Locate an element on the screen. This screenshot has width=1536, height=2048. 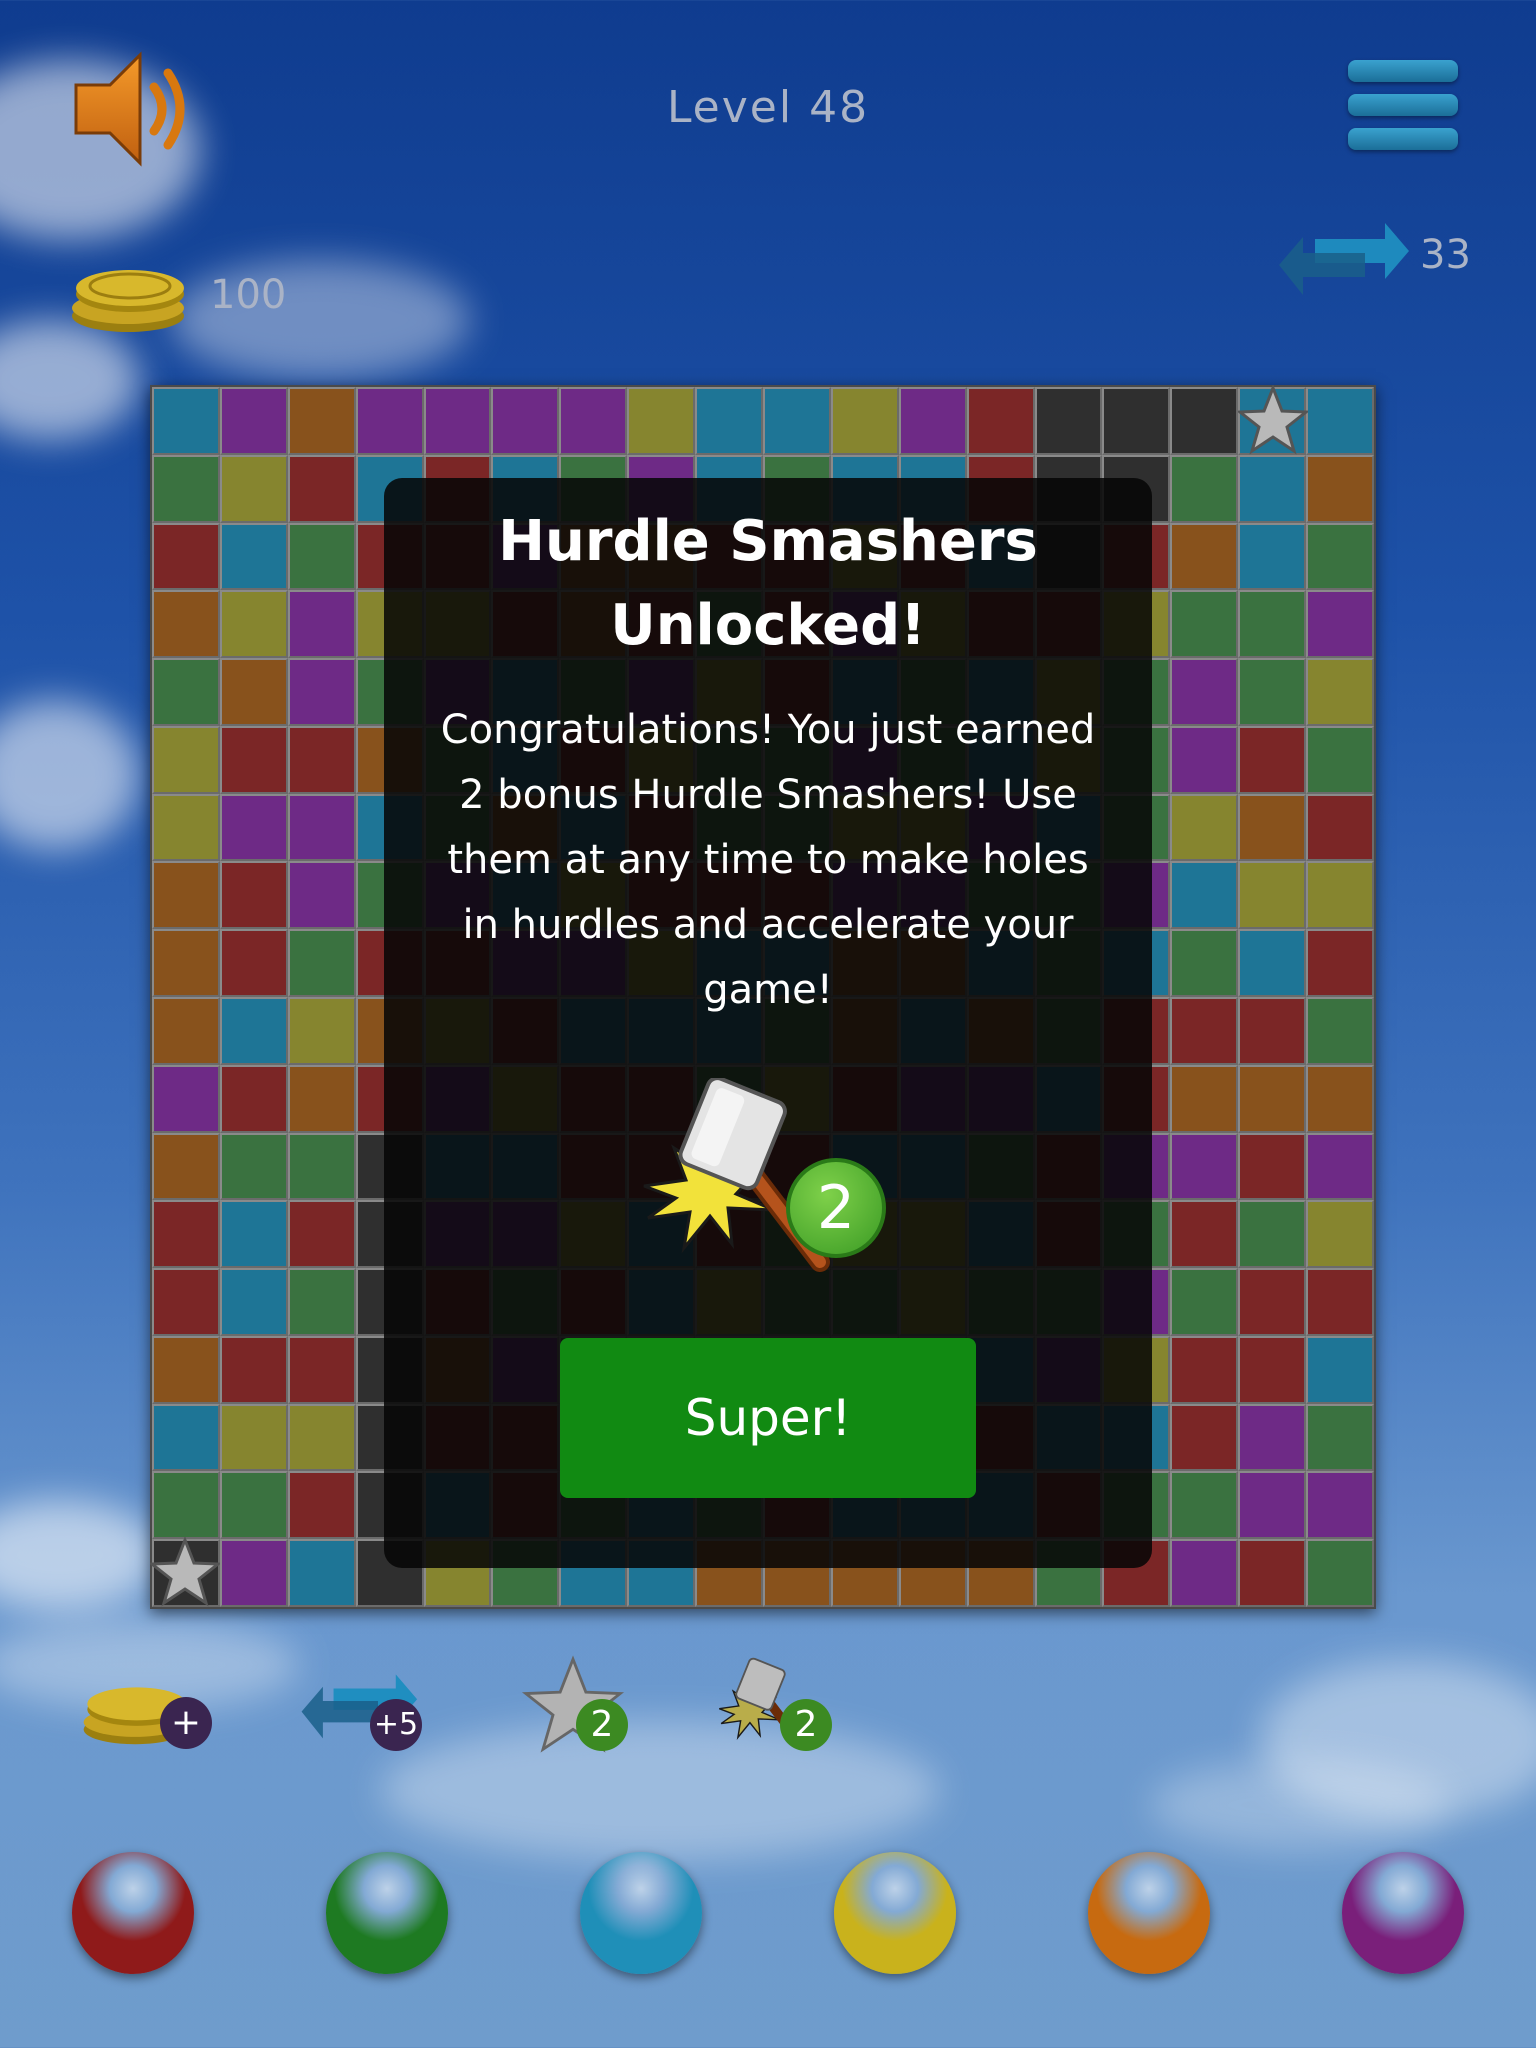
color-ball-green is located at coordinates (387, 1913).